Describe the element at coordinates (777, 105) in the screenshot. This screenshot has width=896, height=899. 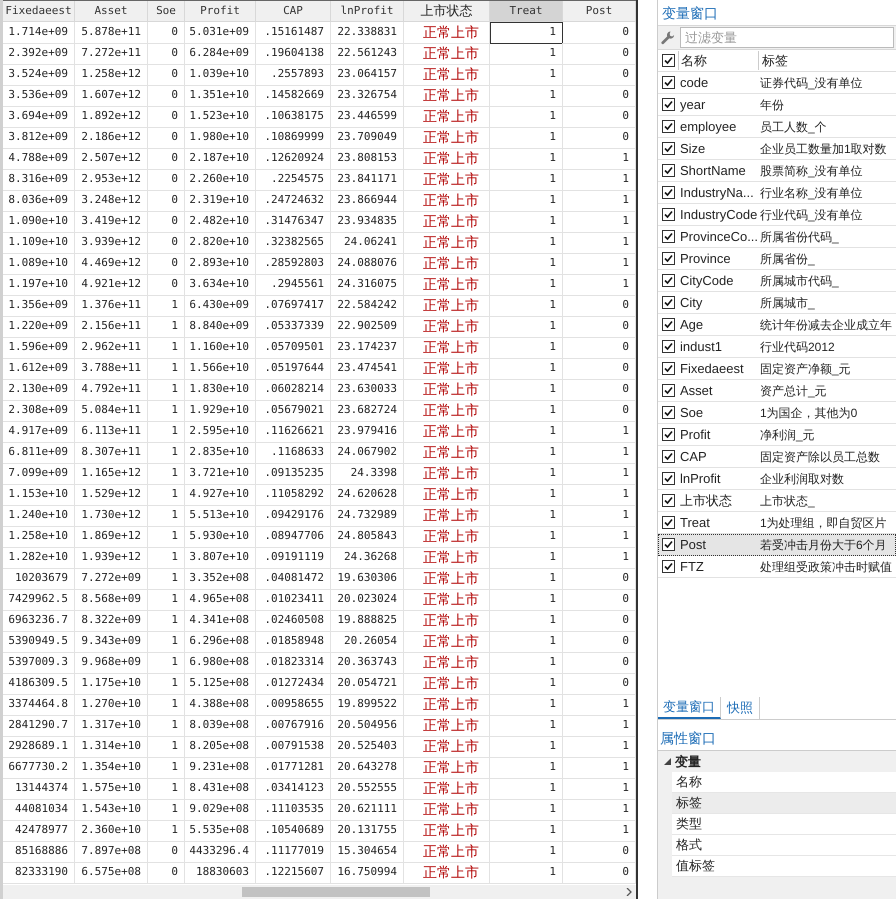
I see `variable-row: year 年份` at that location.